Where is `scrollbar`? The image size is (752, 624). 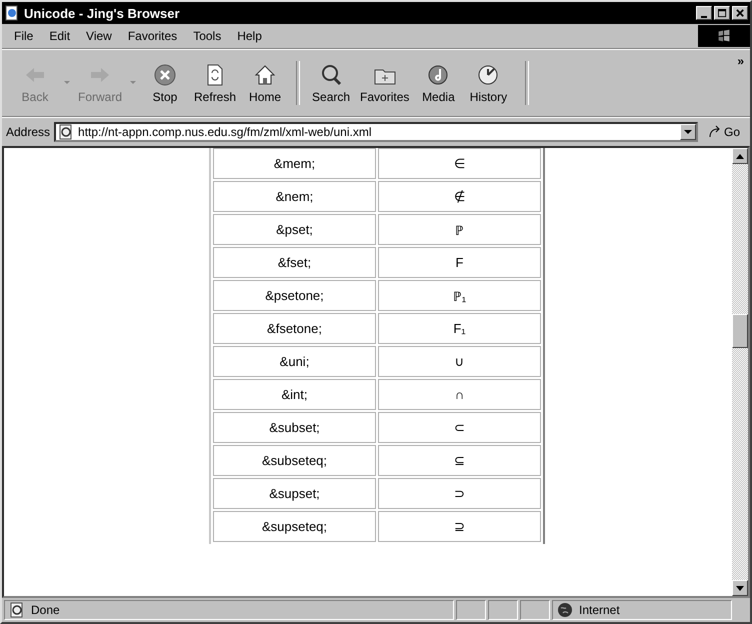 scrollbar is located at coordinates (740, 372).